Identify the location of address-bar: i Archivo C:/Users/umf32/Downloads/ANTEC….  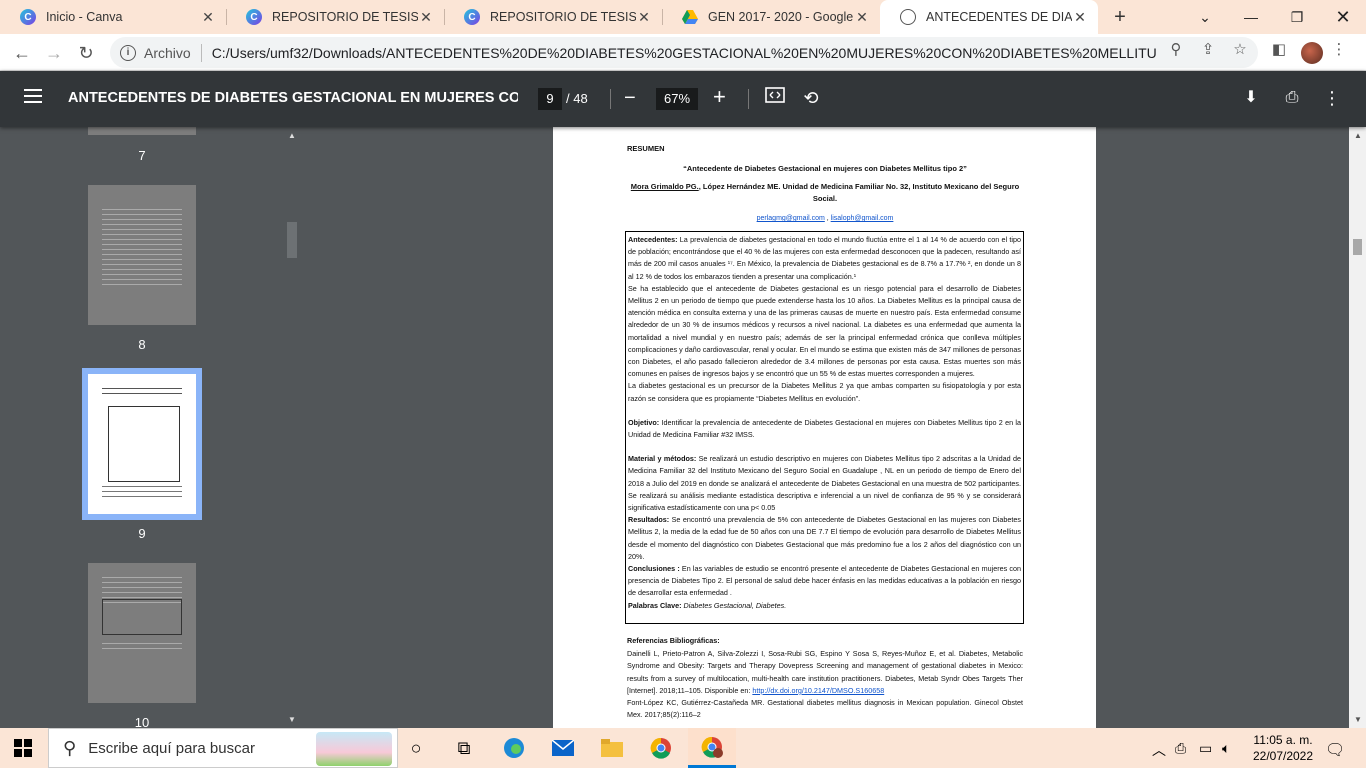
(684, 52).